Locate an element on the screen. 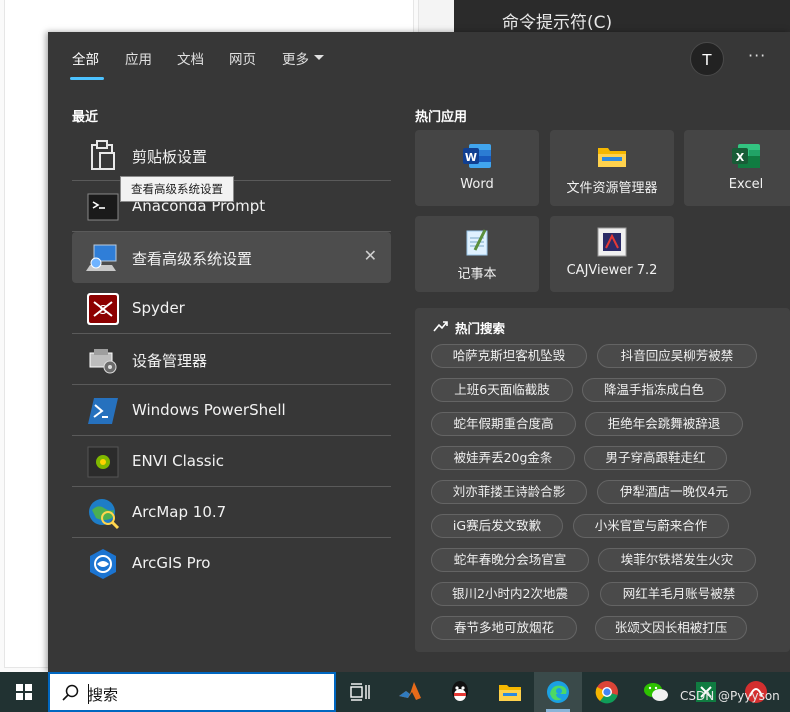 Image resolution: width=790 pixels, height=712 pixels. recent-item-spyder: S Spyder is located at coordinates (231, 308).